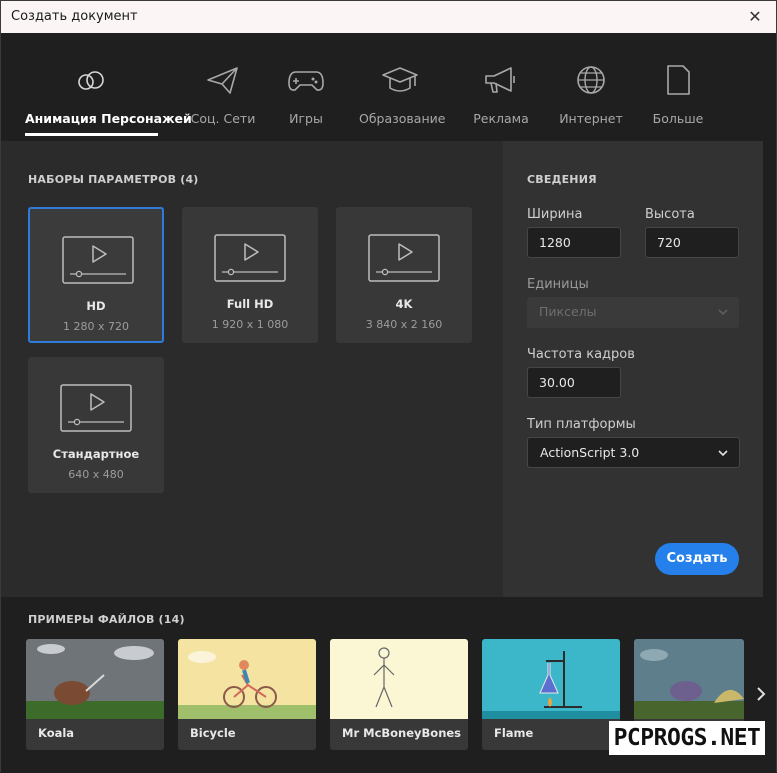 The height and width of the screenshot is (773, 777). I want to click on watermark: PCPROGS.NET, so click(687, 738).